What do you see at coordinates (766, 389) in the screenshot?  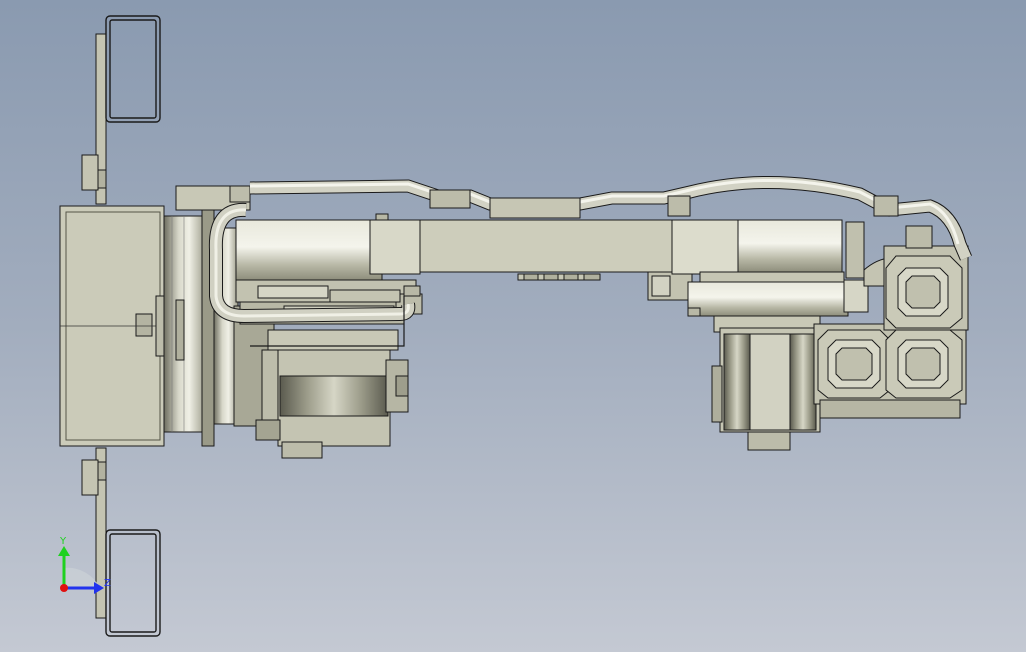 I see `elbow-motor` at bounding box center [766, 389].